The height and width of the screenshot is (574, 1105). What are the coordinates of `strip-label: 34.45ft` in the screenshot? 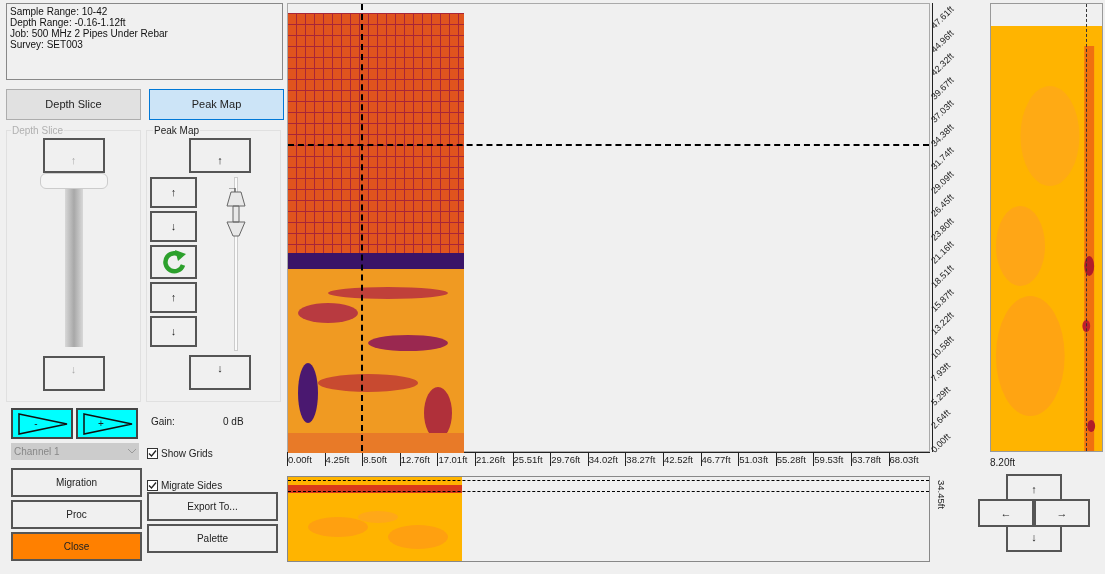 It's located at (941, 495).